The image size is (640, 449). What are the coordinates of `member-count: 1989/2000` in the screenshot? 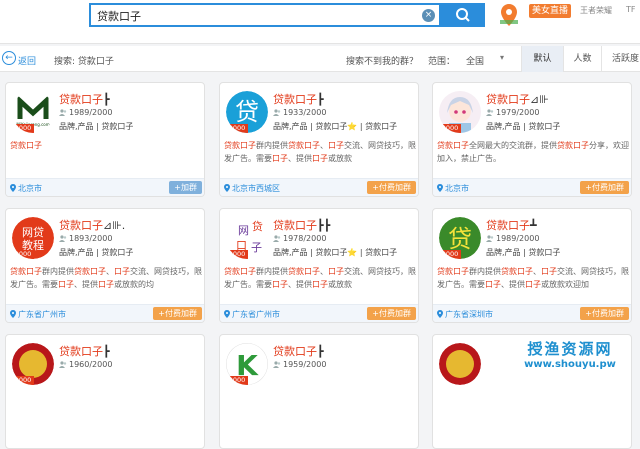 It's located at (85, 112).